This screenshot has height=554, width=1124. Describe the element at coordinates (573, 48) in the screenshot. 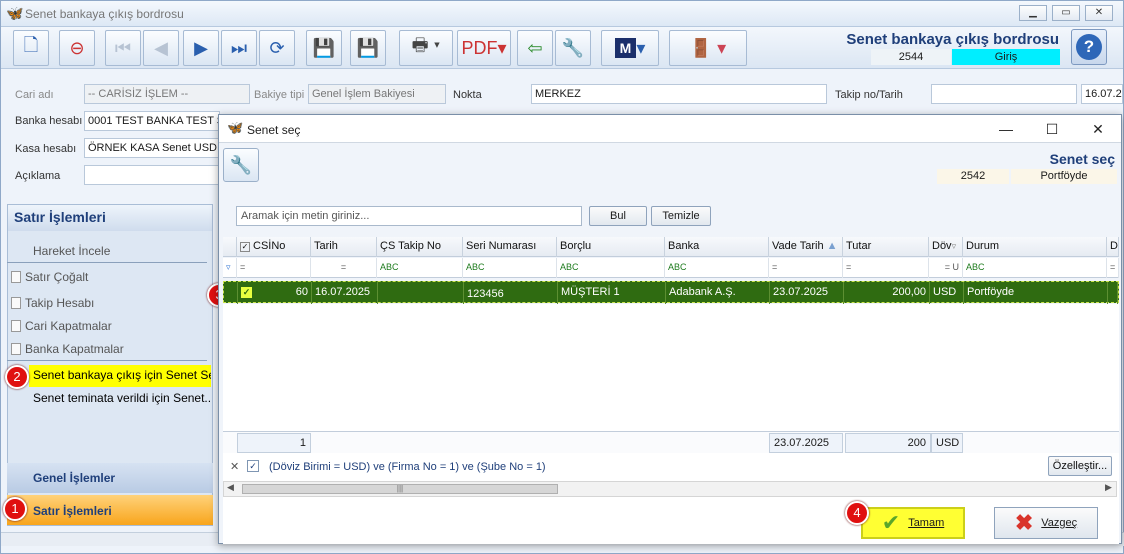

I see `tools-icon: 🔧` at that location.